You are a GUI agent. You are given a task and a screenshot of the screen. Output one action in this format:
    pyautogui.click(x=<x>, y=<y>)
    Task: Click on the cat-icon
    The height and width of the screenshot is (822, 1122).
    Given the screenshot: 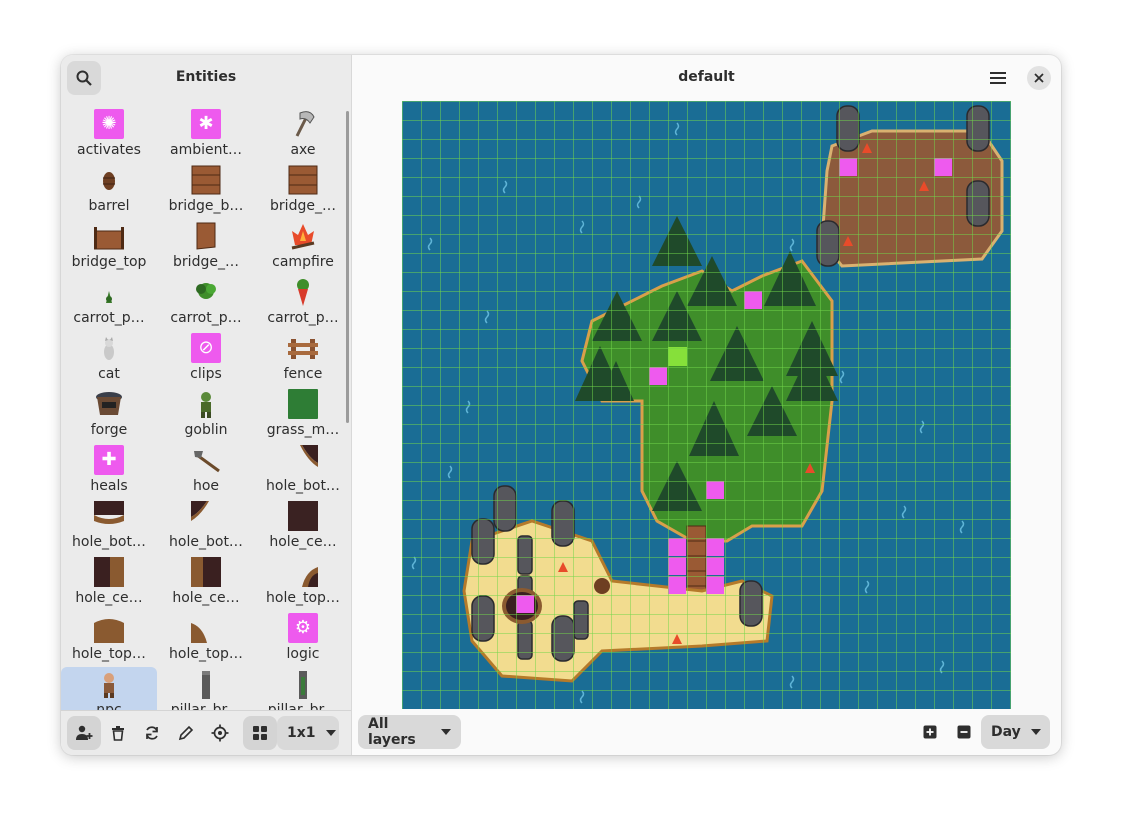 What is the action you would take?
    pyautogui.click(x=109, y=348)
    